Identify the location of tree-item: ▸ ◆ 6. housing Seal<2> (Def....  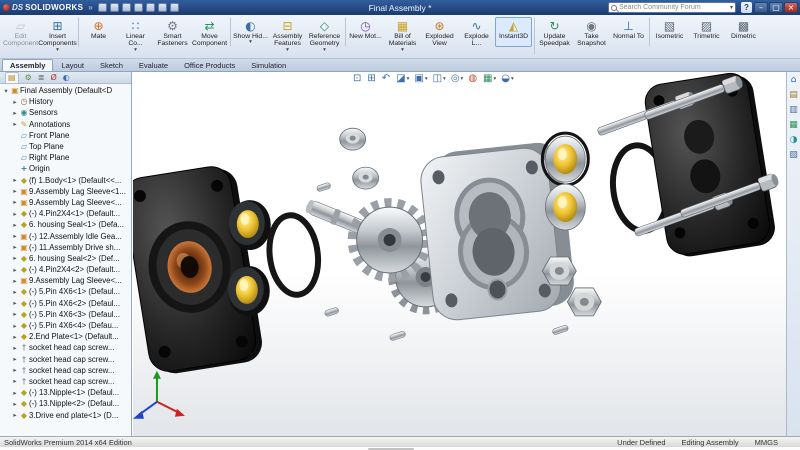
(65, 258).